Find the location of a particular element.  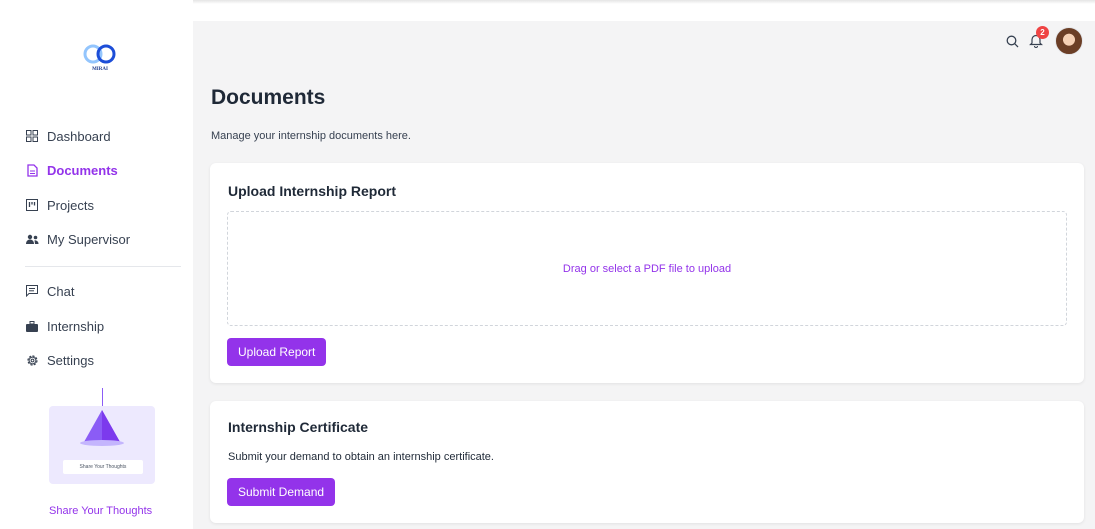

sidebar-item-projects: Projects is located at coordinates (59, 205).